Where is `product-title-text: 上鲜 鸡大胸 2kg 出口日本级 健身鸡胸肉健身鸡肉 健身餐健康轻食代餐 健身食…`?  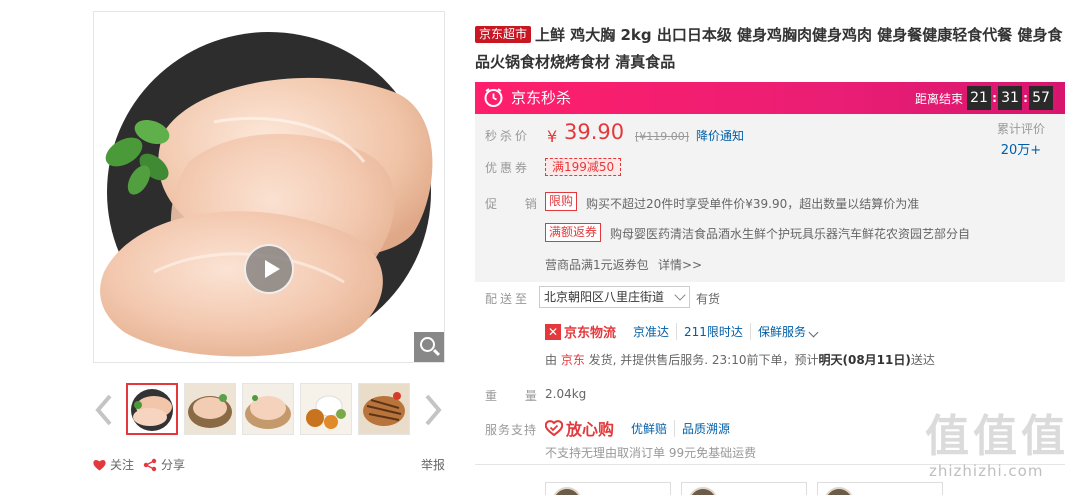
product-title-text: 上鲜 鸡大胸 2kg 出口日本级 健身鸡胸肉健身鸡肉 健身餐健康轻食代餐 健身食… is located at coordinates (769, 48).